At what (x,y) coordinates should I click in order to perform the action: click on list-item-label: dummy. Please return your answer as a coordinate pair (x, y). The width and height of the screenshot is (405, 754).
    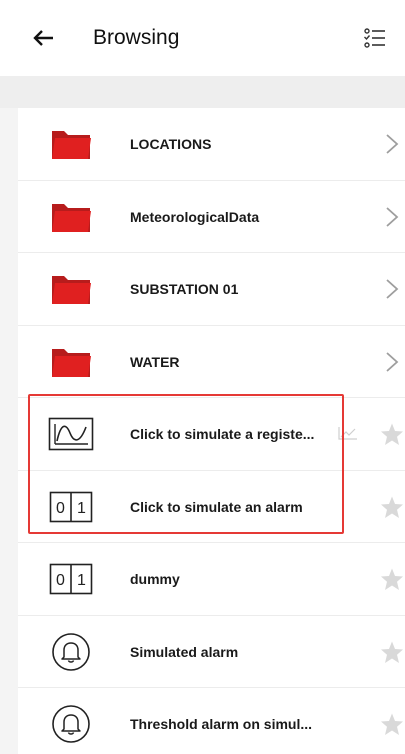
    Looking at the image, I should click on (155, 579).